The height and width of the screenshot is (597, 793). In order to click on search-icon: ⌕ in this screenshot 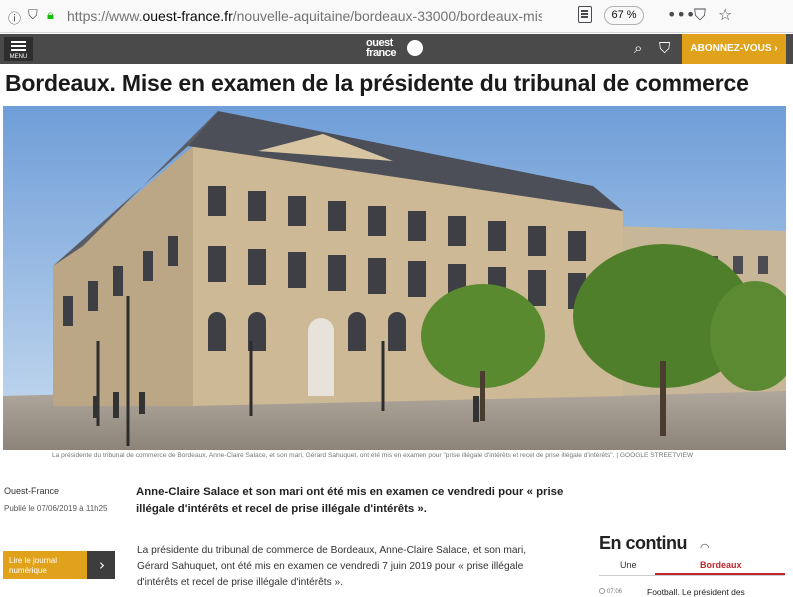, I will do `click(638, 48)`.